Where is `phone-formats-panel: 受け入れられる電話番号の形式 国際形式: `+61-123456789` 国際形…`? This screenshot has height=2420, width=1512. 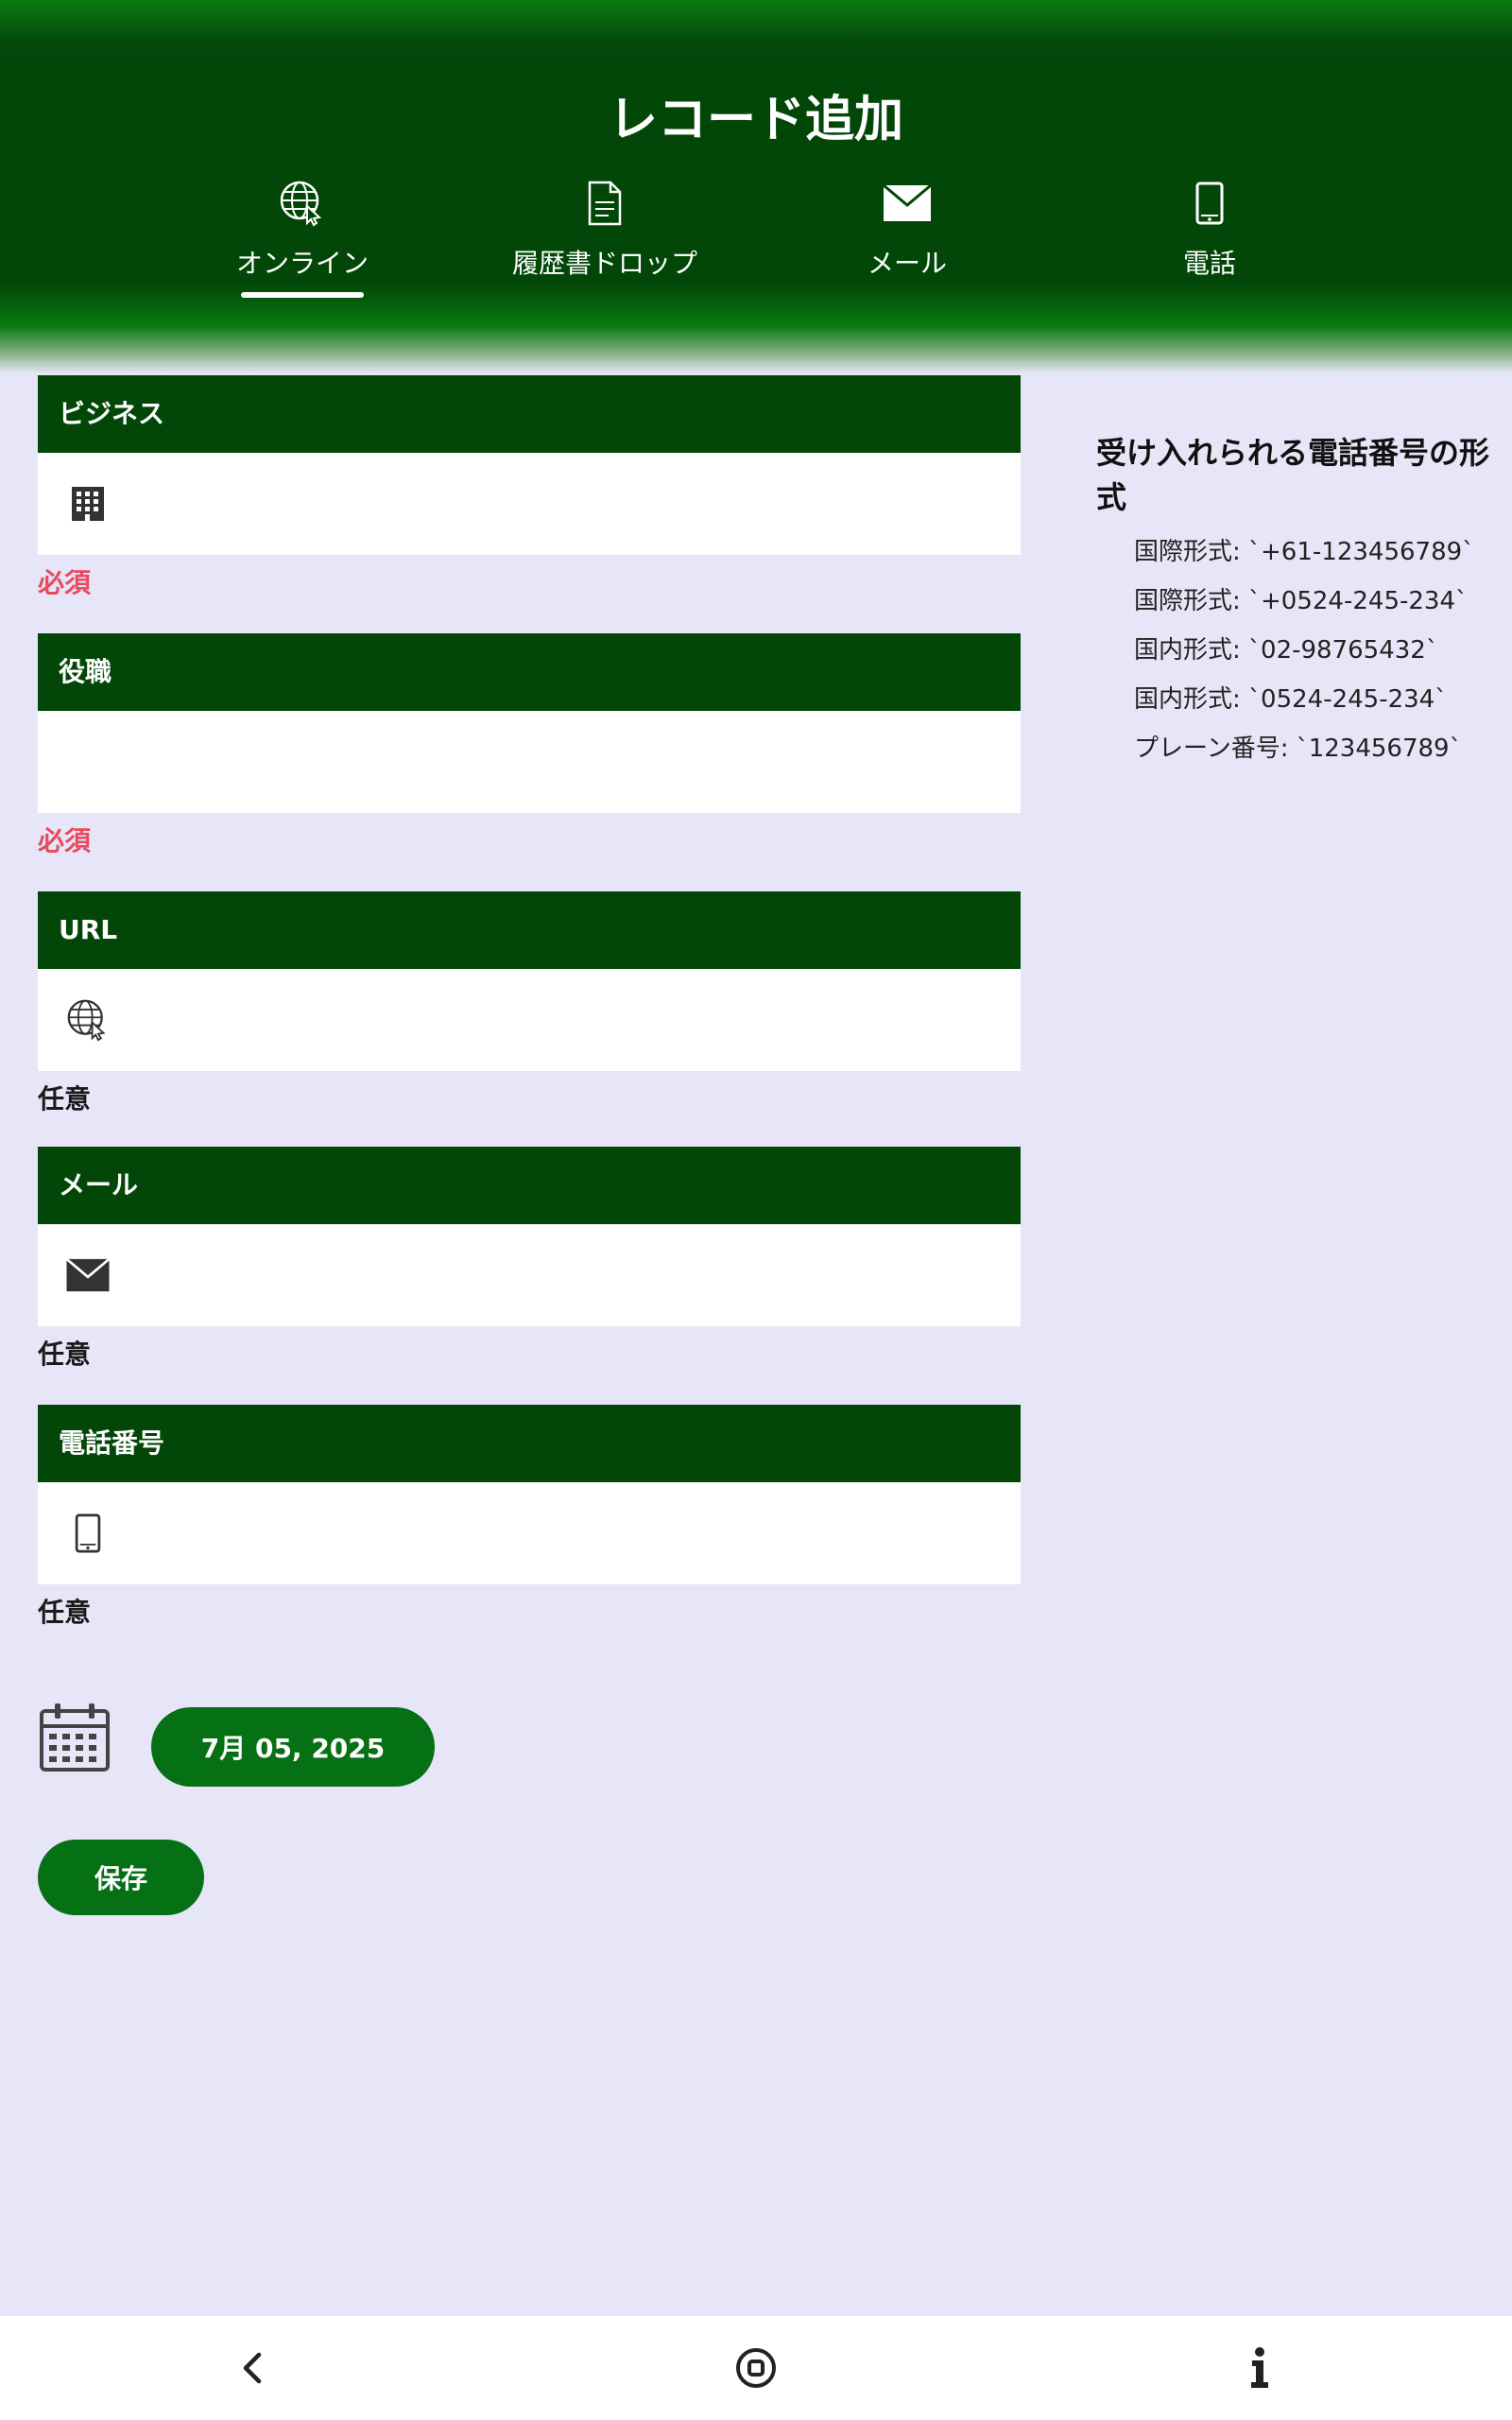
phone-formats-panel: 受け入れられる電話番号の形式 国際形式: `+61-123456789` 国際形… is located at coordinates (1294, 602).